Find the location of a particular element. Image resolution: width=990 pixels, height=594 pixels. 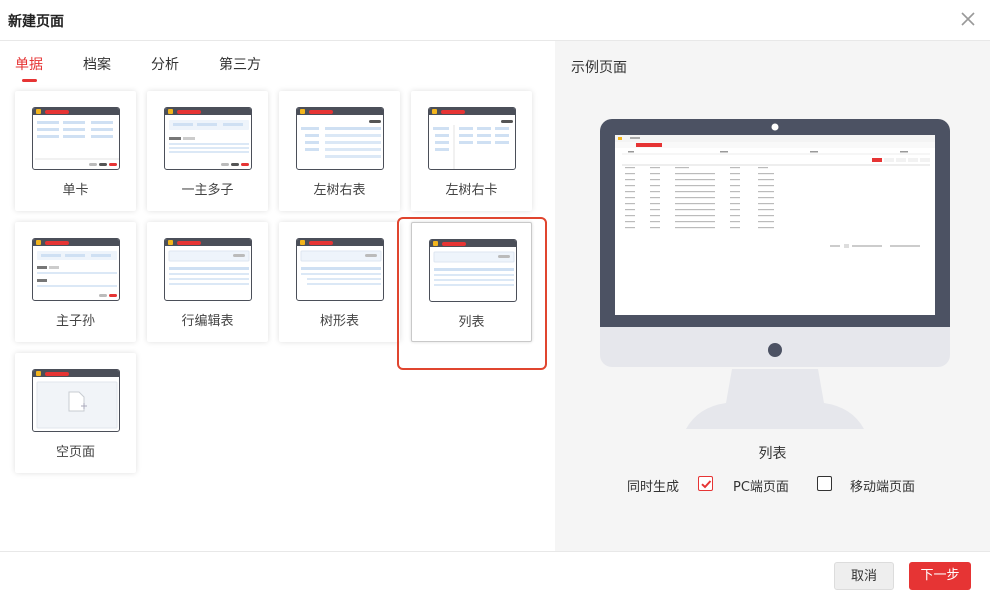

template-label: 树形表 is located at coordinates (339, 321).